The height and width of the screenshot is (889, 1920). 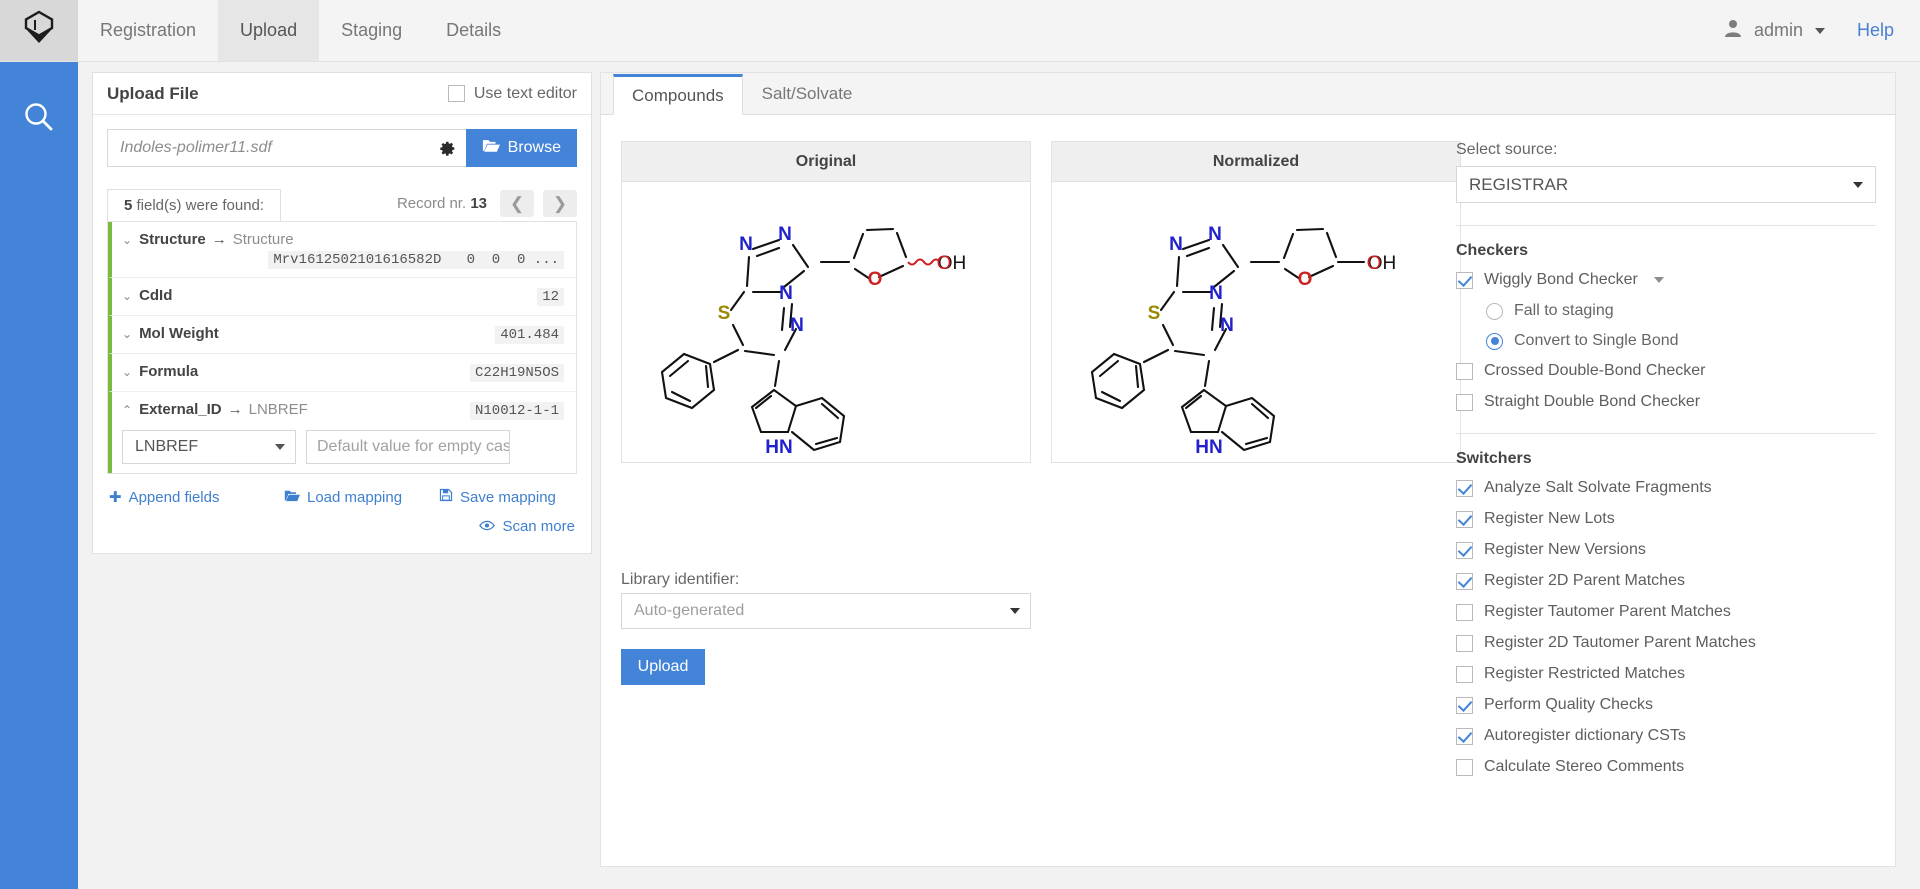 I want to click on checker-wiggly-bond-checkbox, so click(x=1464, y=280).